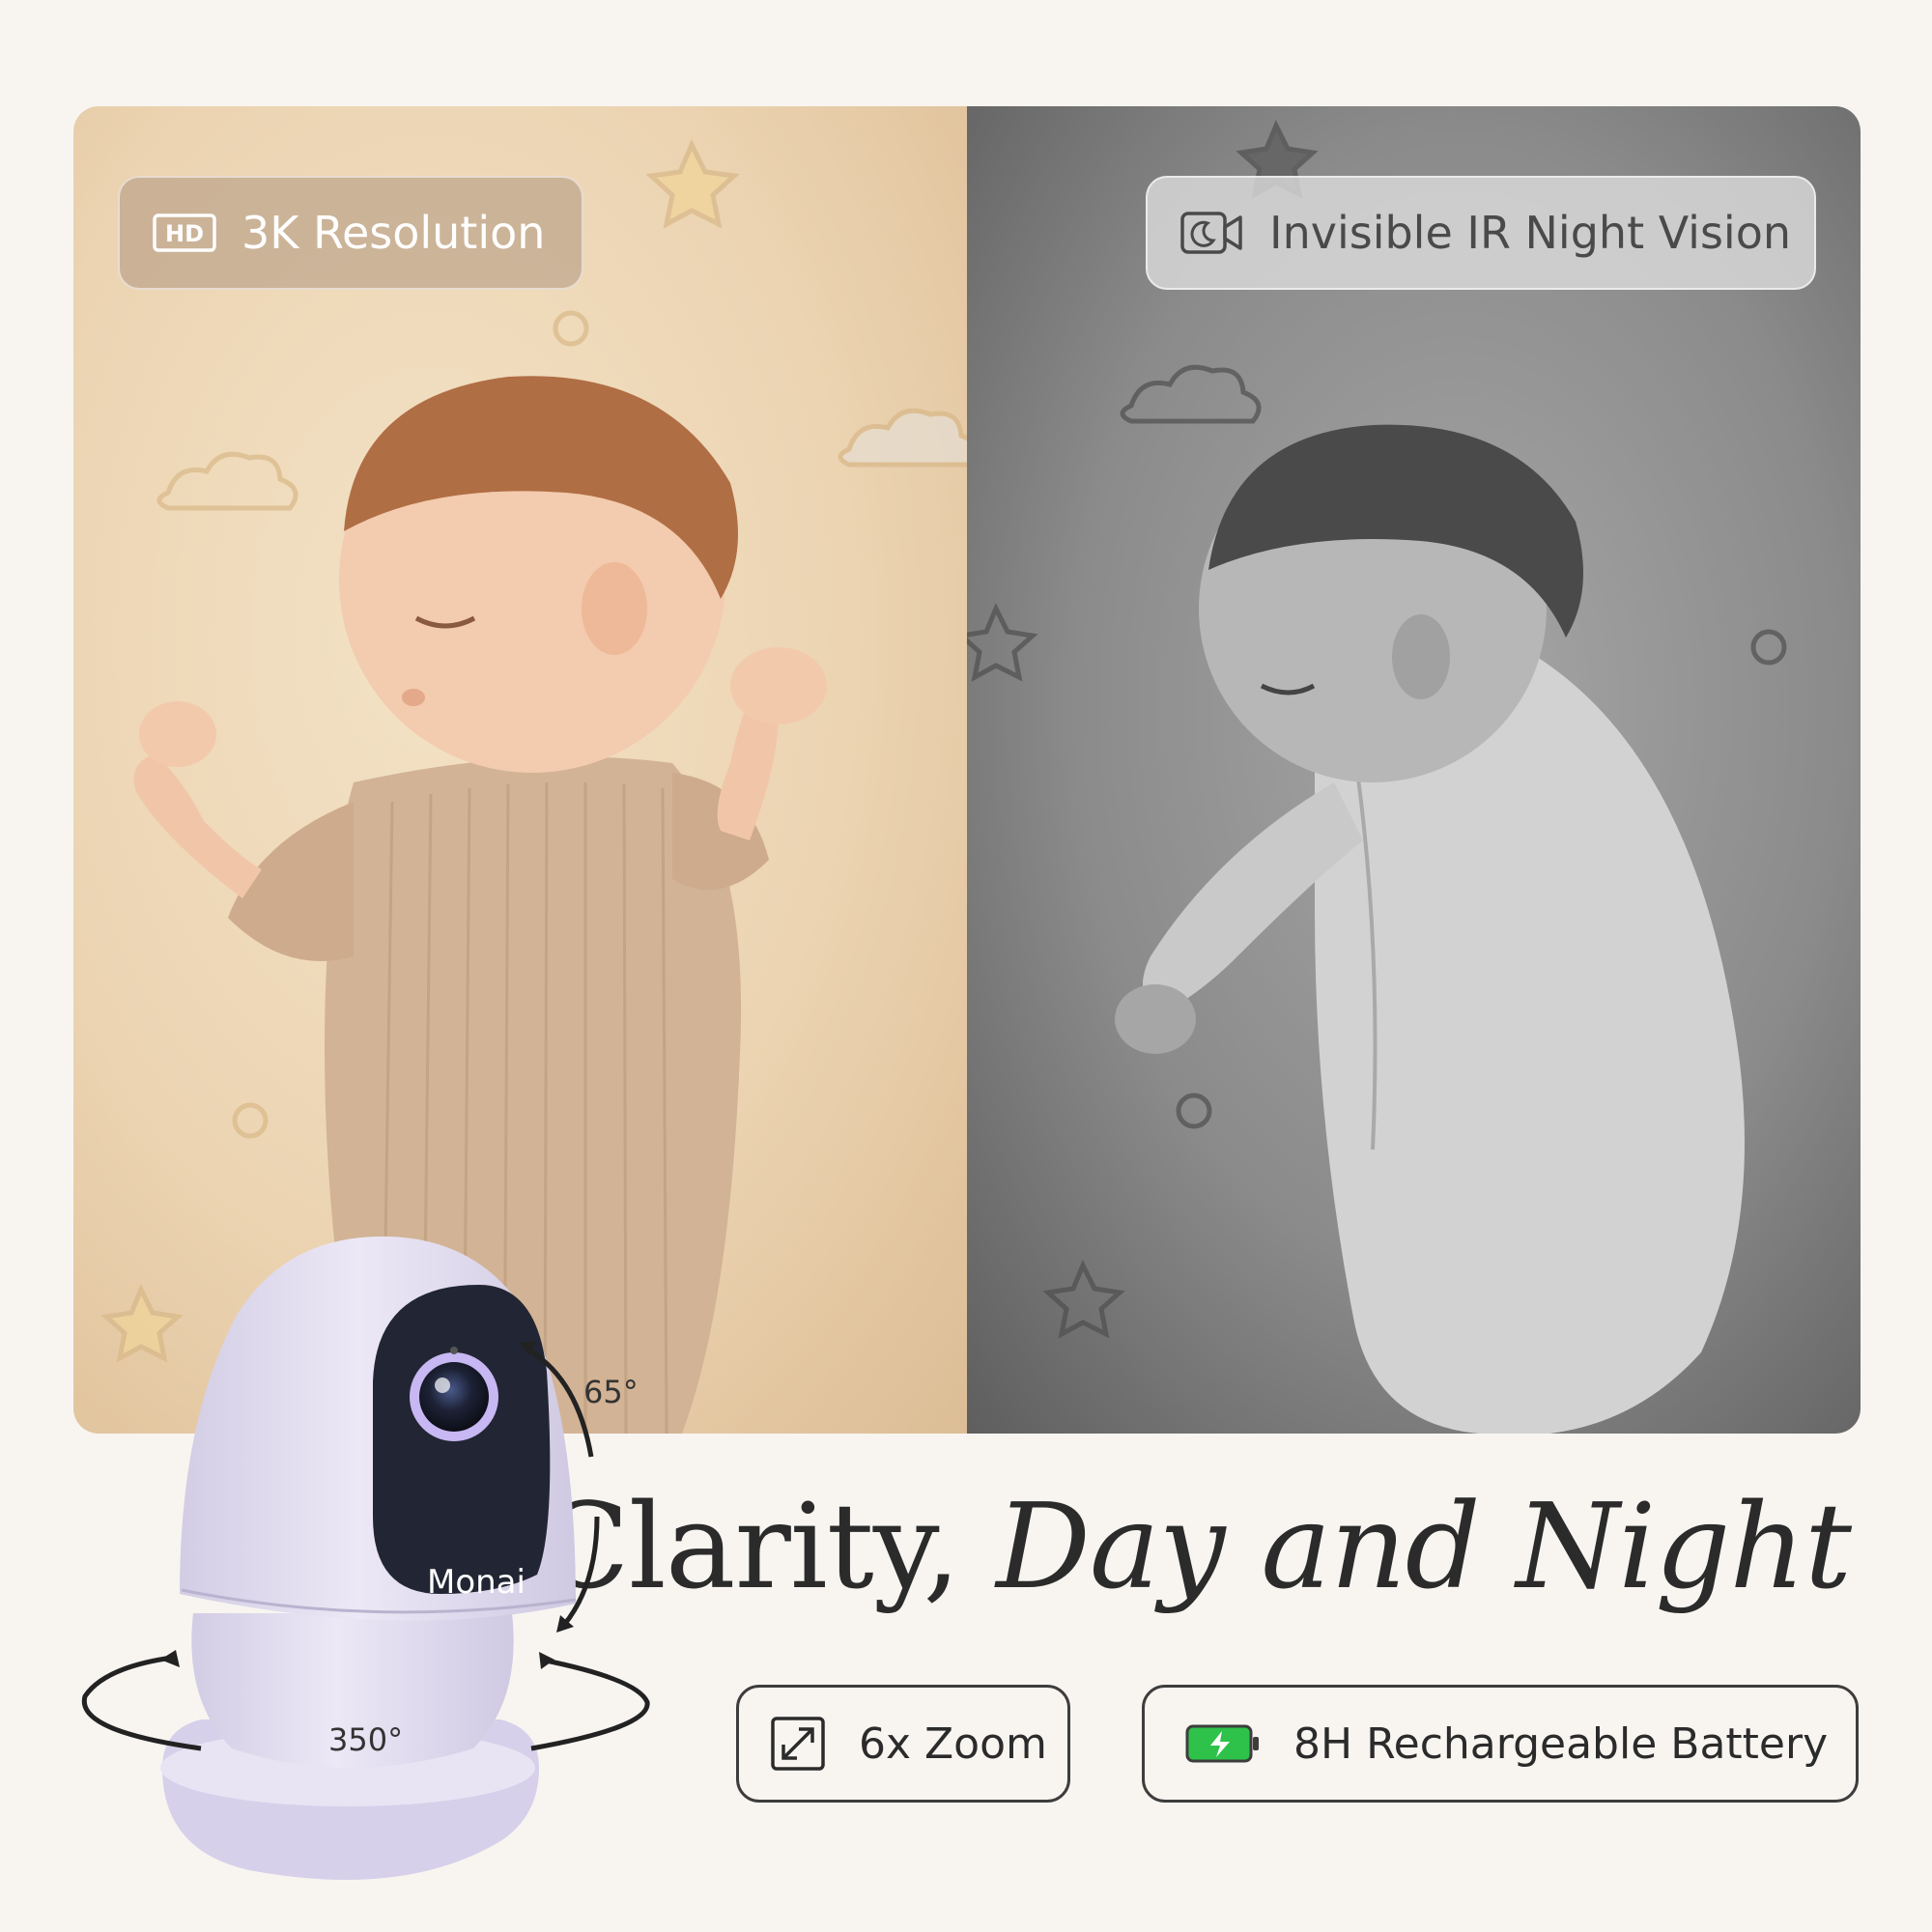 Image resolution: width=1932 pixels, height=1932 pixels. I want to click on resolution-label: 3K Resolution, so click(394, 233).